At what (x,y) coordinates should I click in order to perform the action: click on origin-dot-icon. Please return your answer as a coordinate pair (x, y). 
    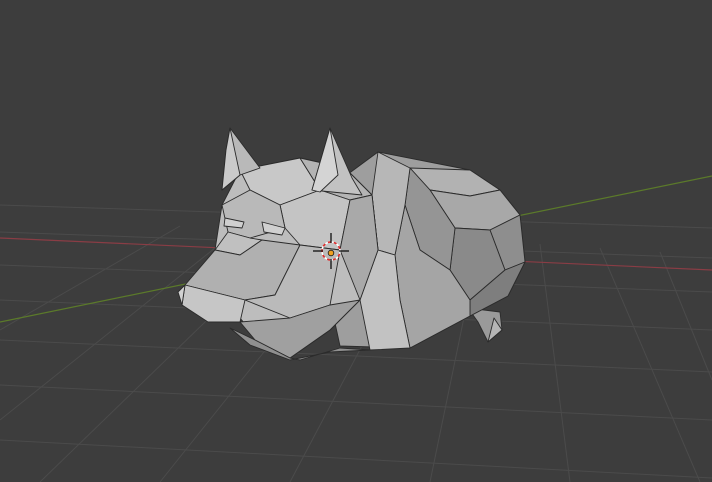
    Looking at the image, I should click on (331, 253).